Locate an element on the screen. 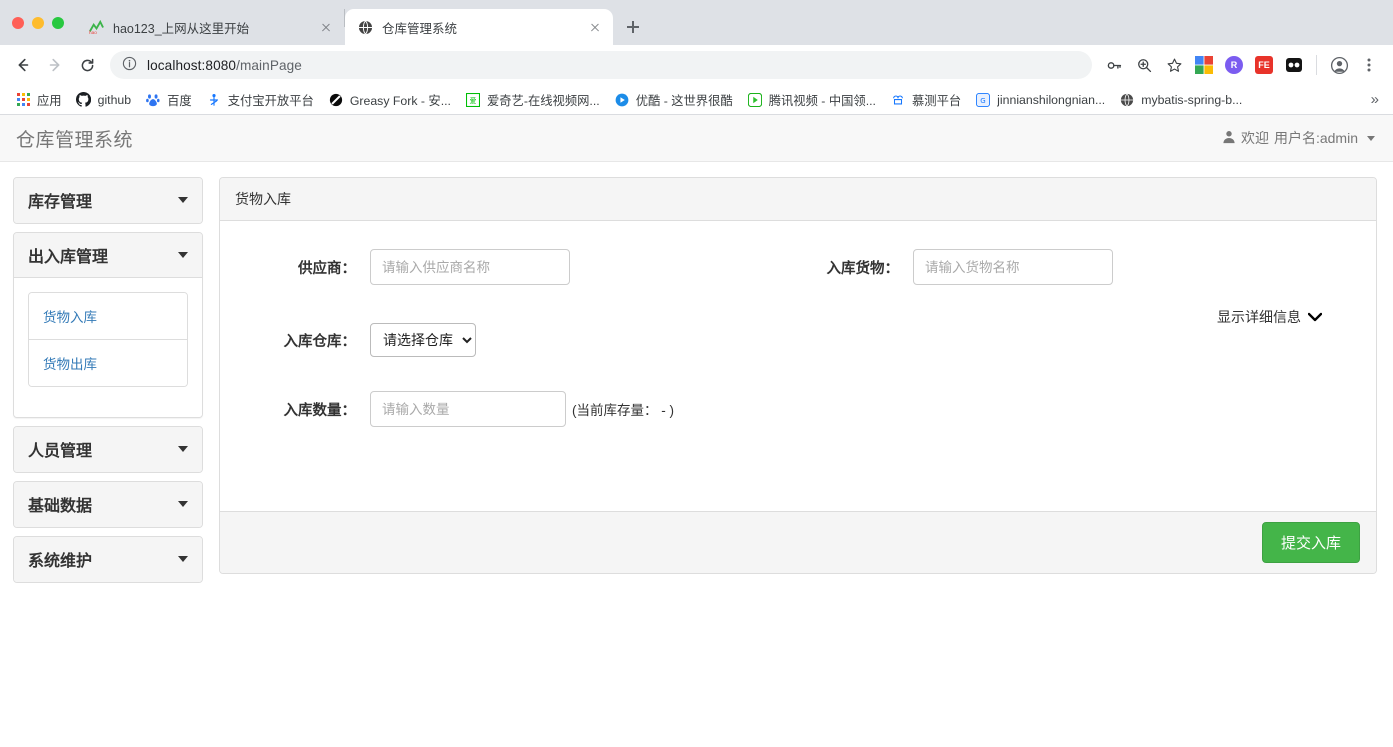 The image size is (1393, 747). maximize-window-button is located at coordinates (58, 22).